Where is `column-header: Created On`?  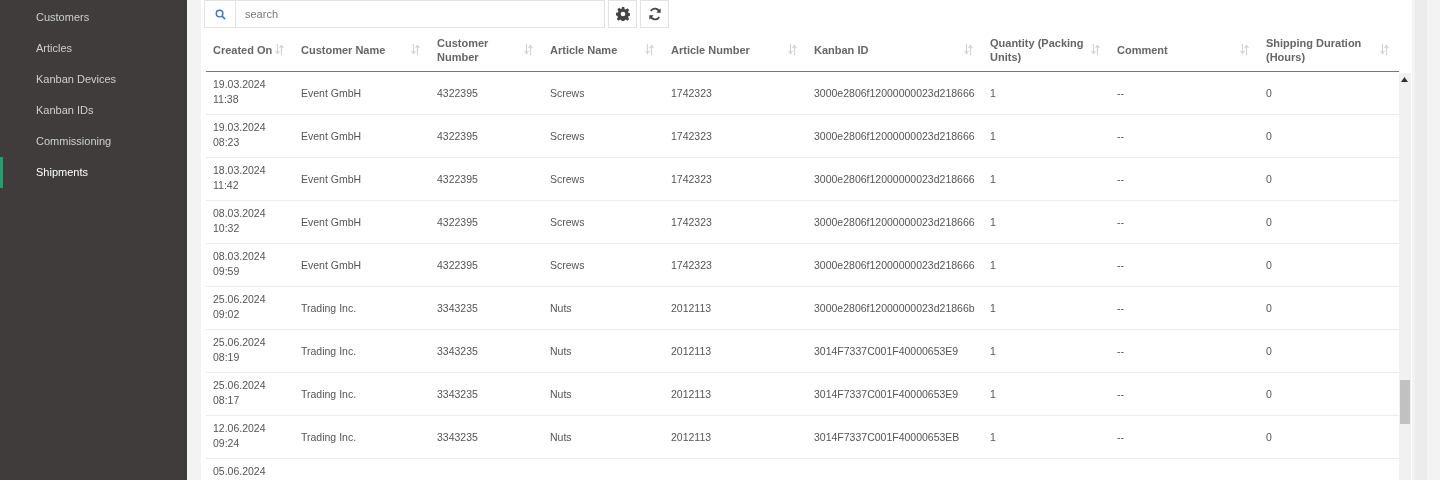 column-header: Created On is located at coordinates (243, 49).